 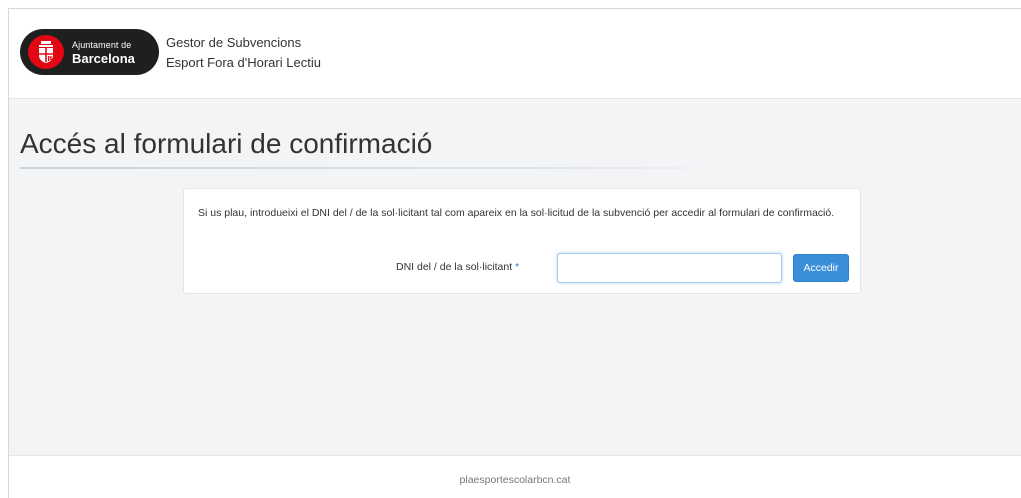 I want to click on dni-label: DNI del / de la sol·licitant *, so click(x=457, y=267).